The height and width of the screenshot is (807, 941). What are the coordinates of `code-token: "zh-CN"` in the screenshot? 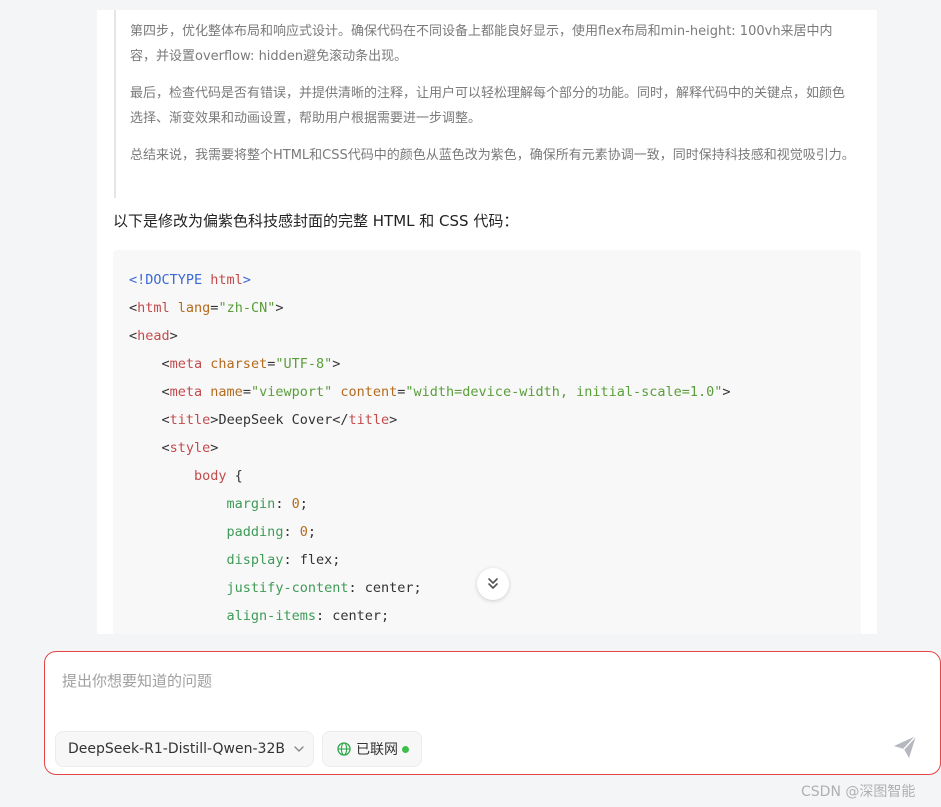 It's located at (247, 308).